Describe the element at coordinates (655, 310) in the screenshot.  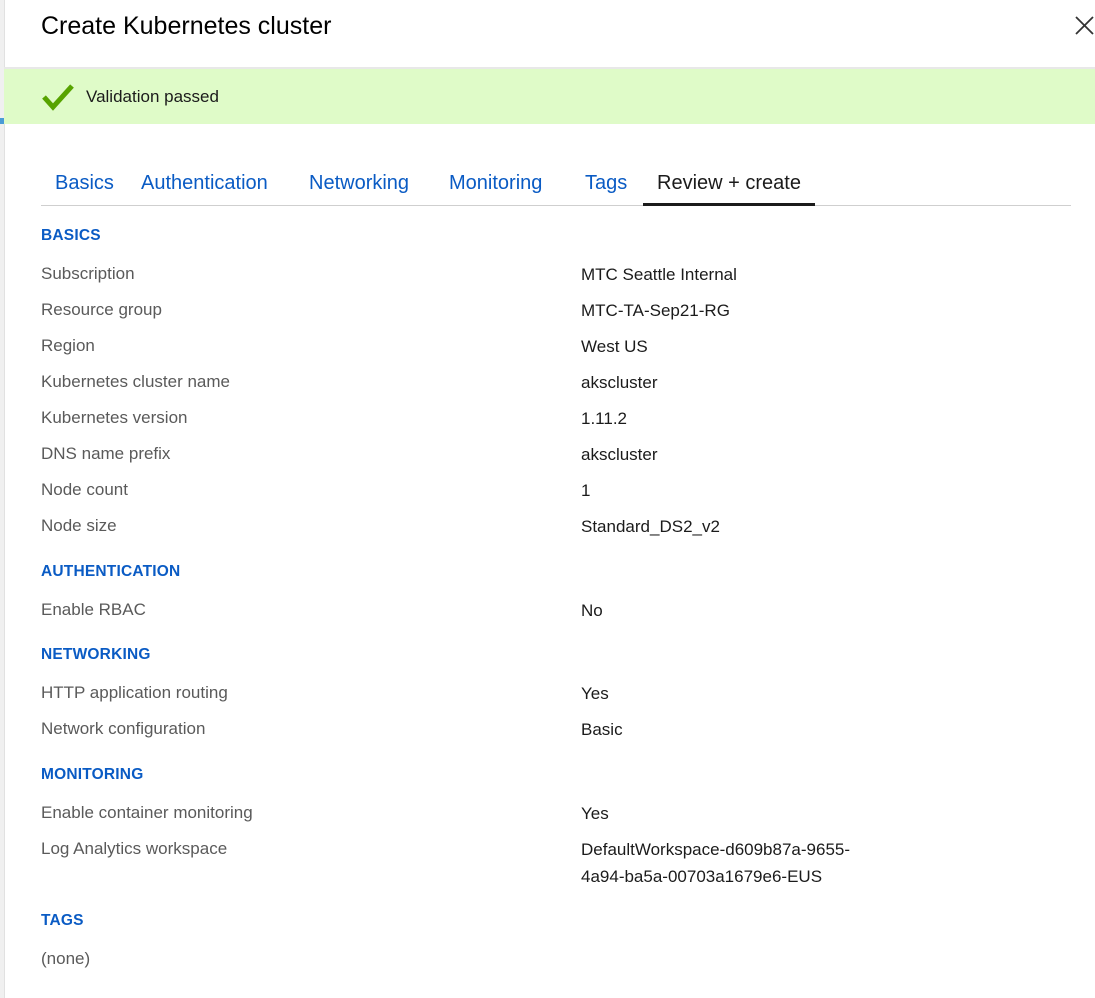
I see `field-value-resource-group: MTC-TA-Sep21-RG` at that location.